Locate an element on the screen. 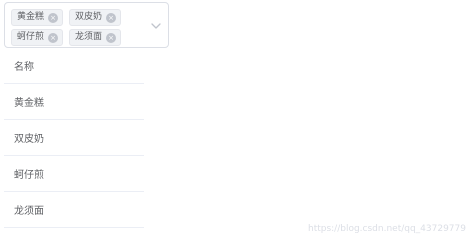  chevron-down-icon is located at coordinates (156, 26).